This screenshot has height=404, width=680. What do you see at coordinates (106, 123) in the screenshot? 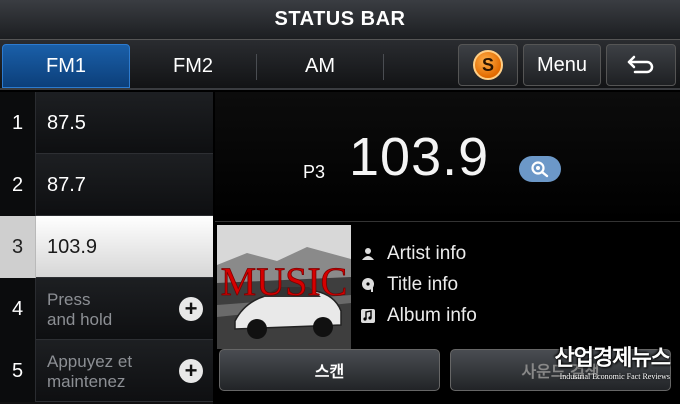
I see `preset-item-1: 1 87.5` at bounding box center [106, 123].